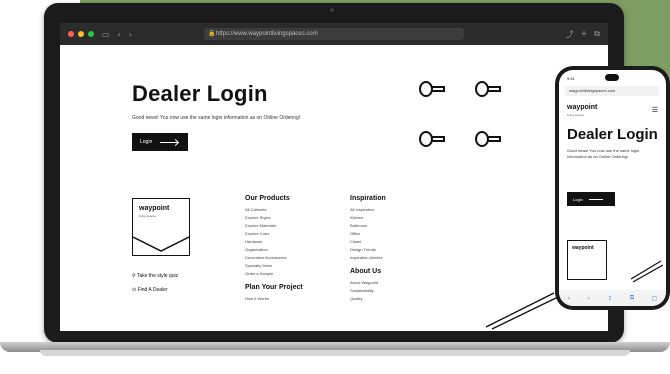 The image size is (670, 374). Describe the element at coordinates (274, 258) in the screenshot. I see `footer-link: Decorative Accessories` at that location.